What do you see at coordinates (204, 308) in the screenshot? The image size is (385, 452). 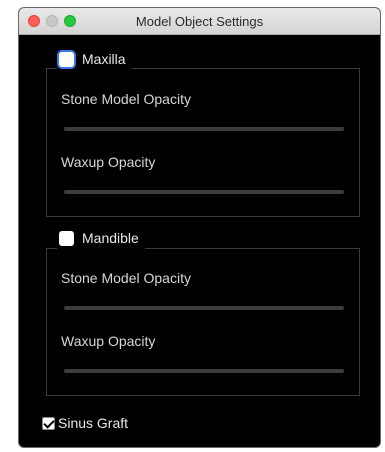 I see `mandible-stone-opacity-slider` at bounding box center [204, 308].